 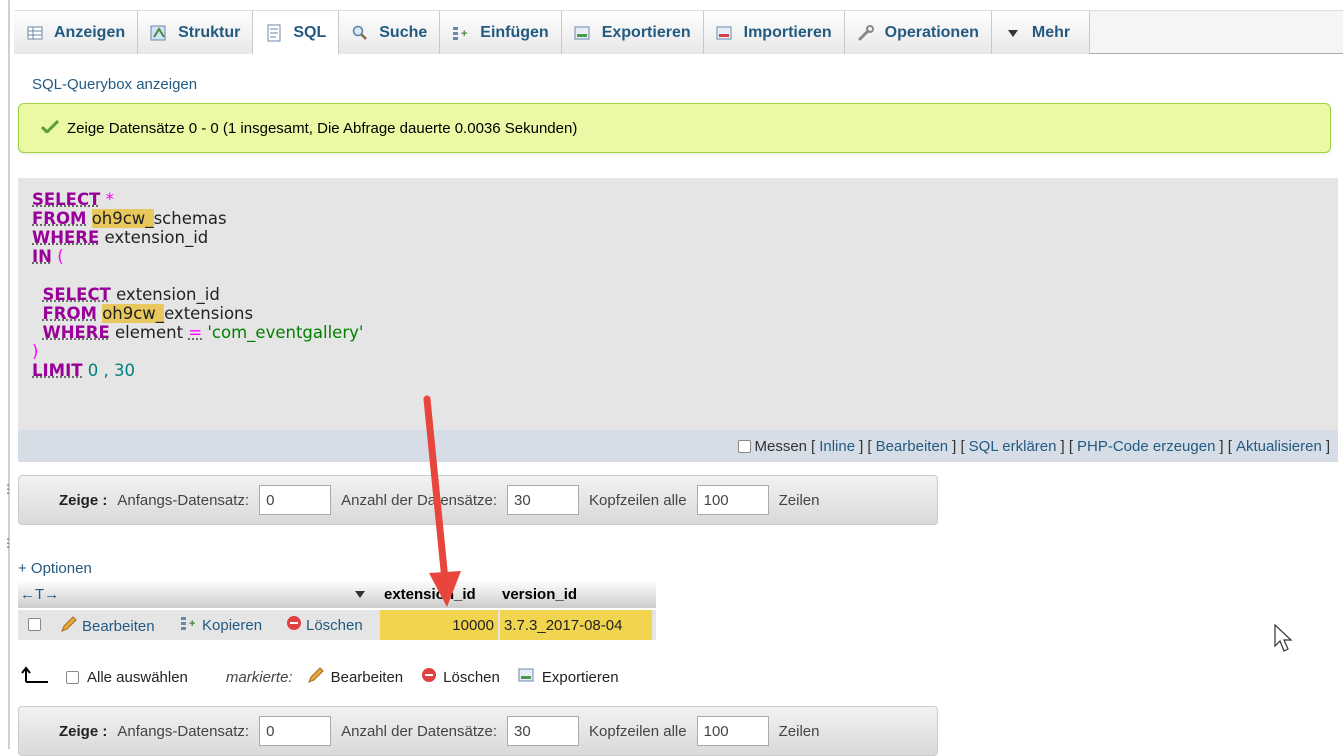 What do you see at coordinates (419, 731) in the screenshot?
I see `count-label: Anzahl der Datensätze:` at bounding box center [419, 731].